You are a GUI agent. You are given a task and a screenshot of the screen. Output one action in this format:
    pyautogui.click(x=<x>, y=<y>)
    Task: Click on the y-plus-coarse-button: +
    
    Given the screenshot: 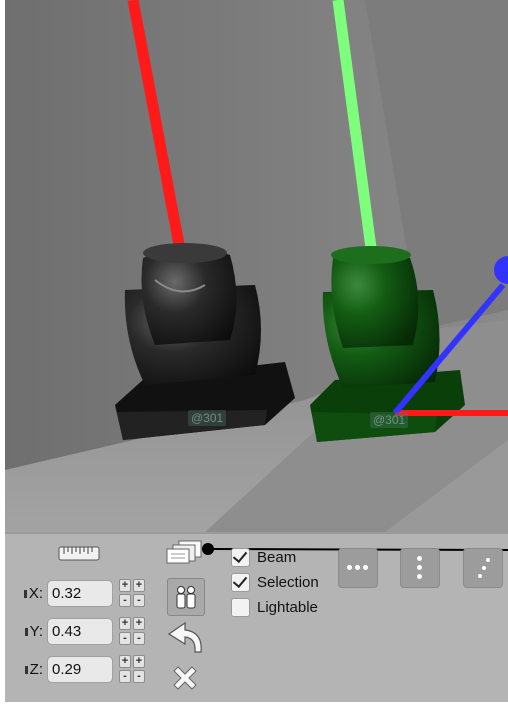 What is the action you would take?
    pyautogui.click(x=139, y=623)
    